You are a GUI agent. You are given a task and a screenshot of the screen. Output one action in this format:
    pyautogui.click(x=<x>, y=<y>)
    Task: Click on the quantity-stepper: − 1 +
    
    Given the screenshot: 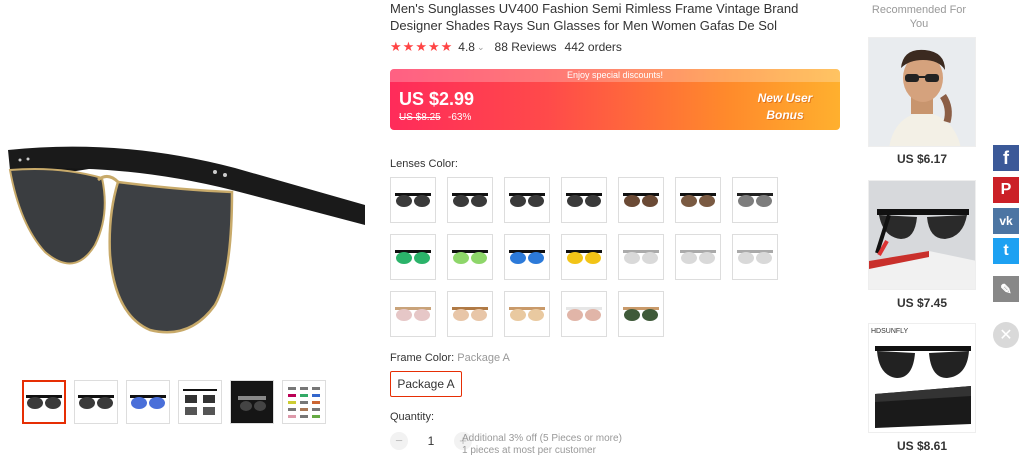 What is the action you would take?
    pyautogui.click(x=431, y=441)
    